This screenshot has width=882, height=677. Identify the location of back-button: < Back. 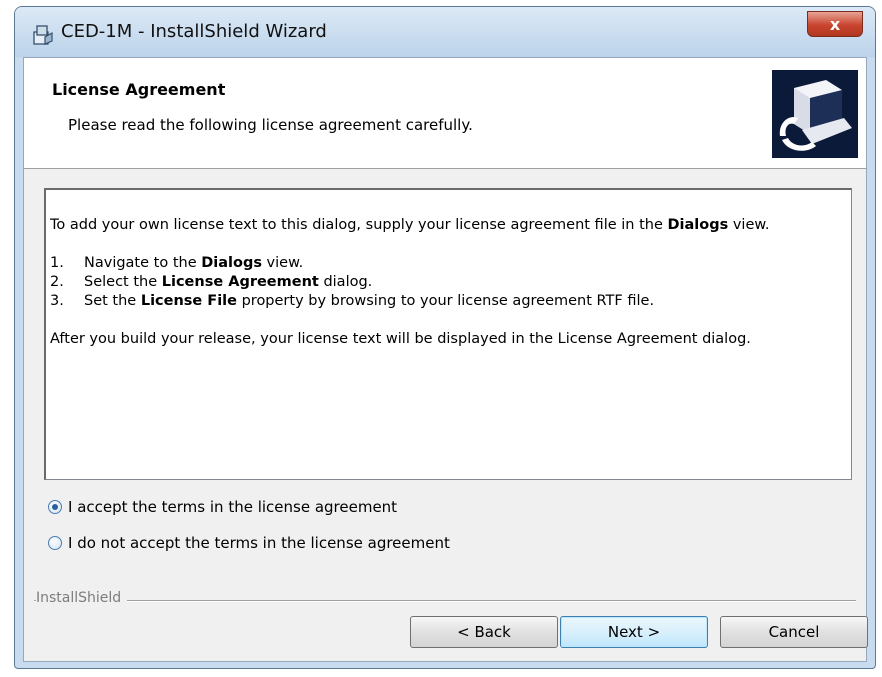
(484, 632).